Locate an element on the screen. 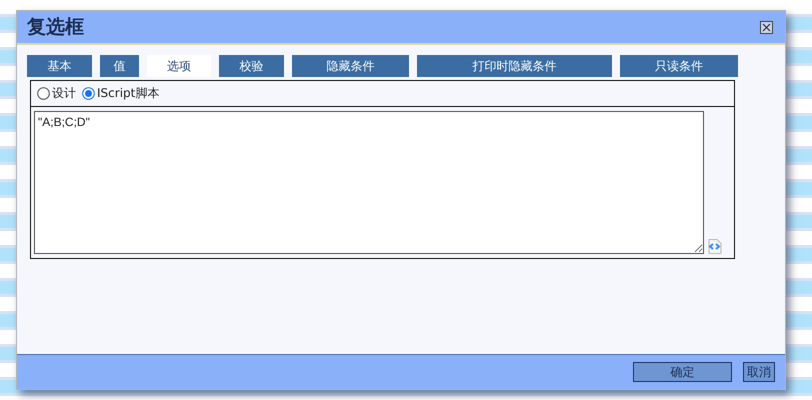 The height and width of the screenshot is (400, 812). radio-label: 设计 is located at coordinates (64, 93).